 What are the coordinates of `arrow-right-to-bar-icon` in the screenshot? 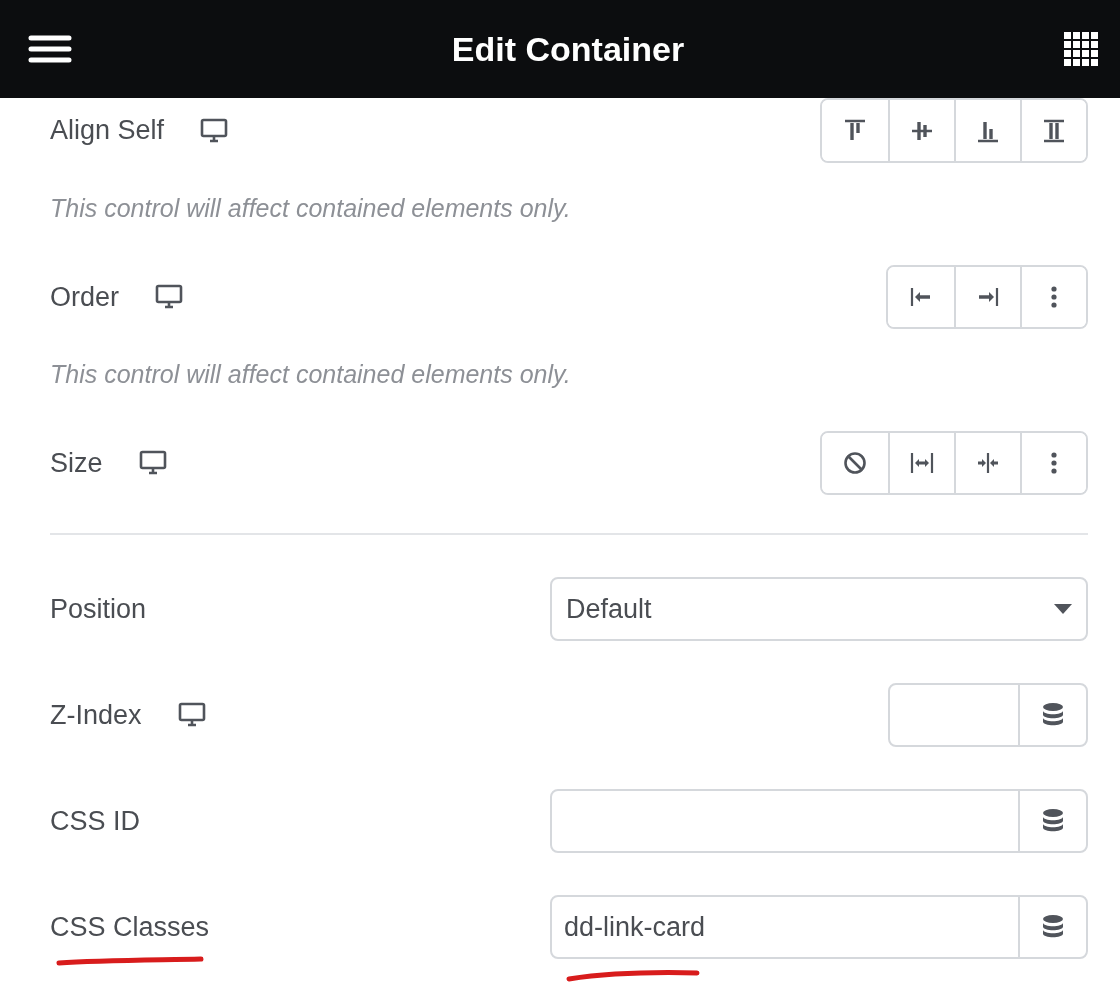 It's located at (988, 297).